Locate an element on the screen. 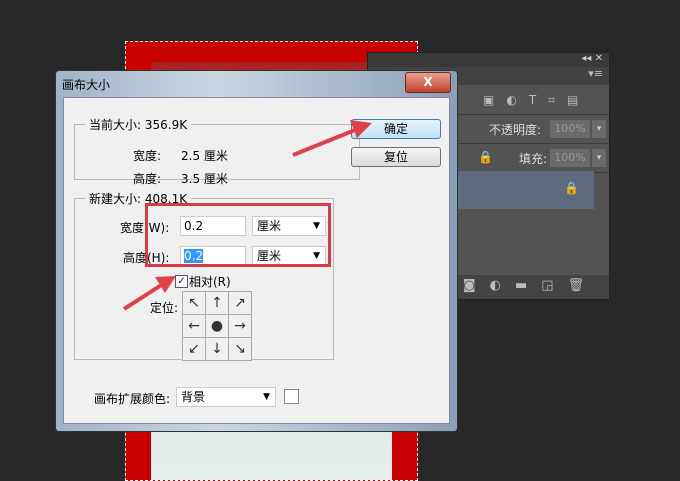 This screenshot has height=481, width=680. arrow-to-ok is located at coordinates (326, 141).